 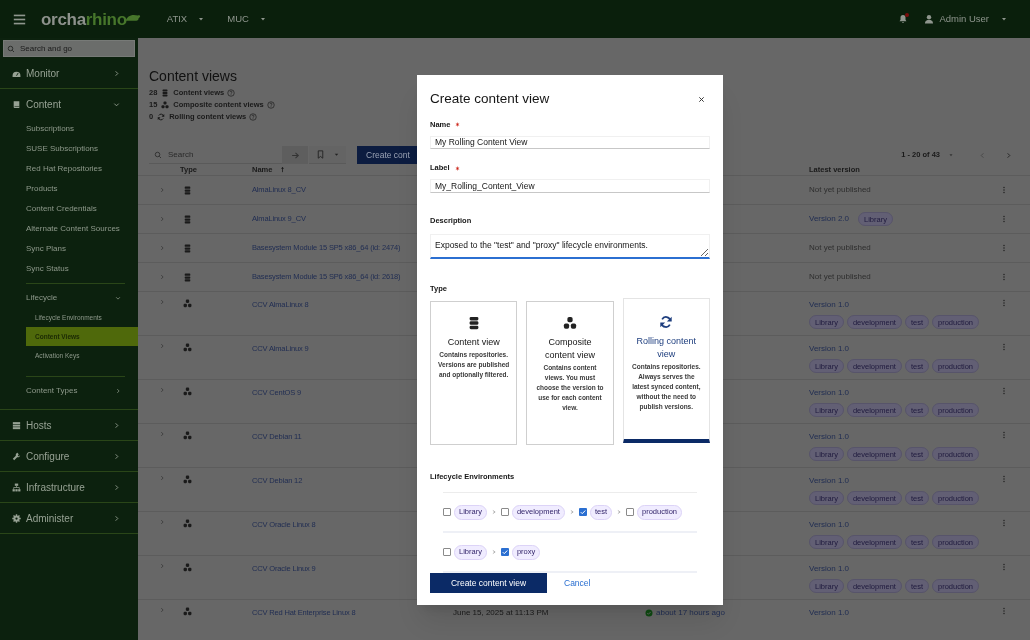 I want to click on close-icon, so click(x=701, y=99).